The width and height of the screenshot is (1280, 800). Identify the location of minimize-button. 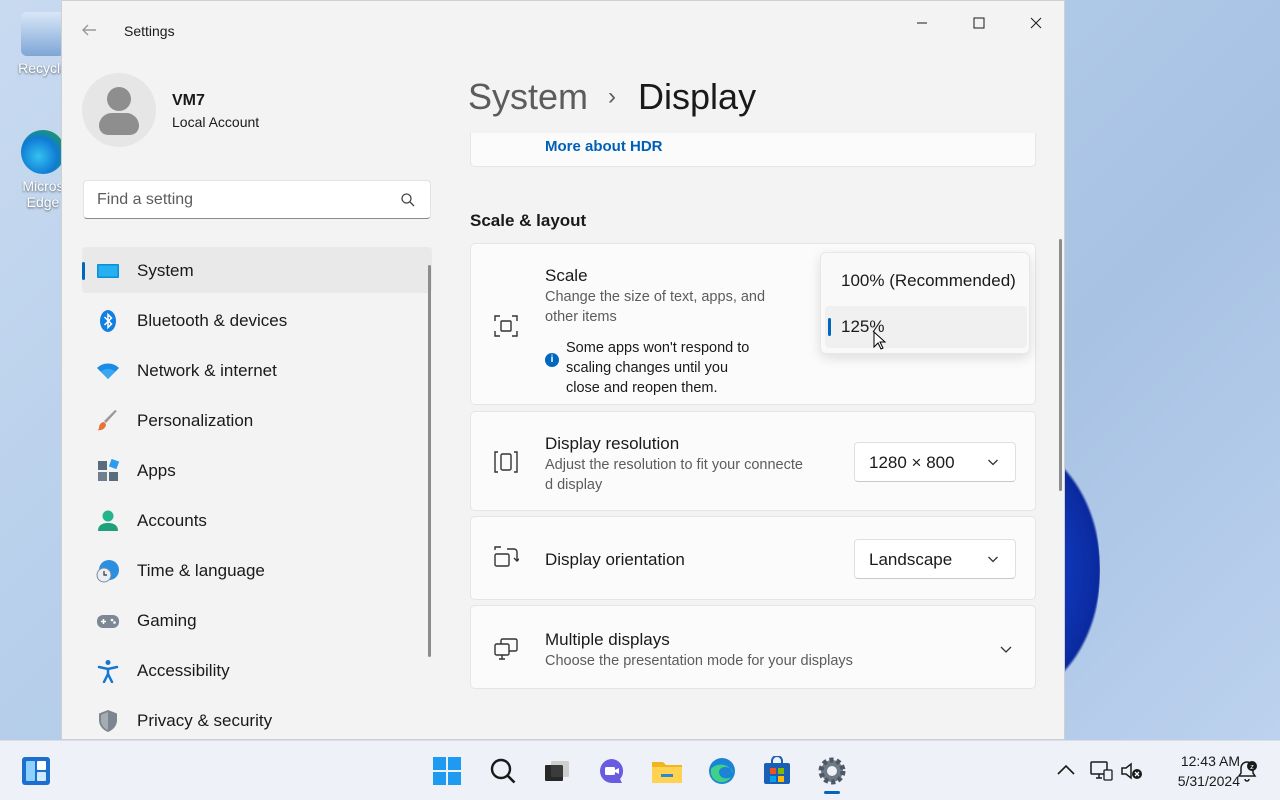
(922, 23).